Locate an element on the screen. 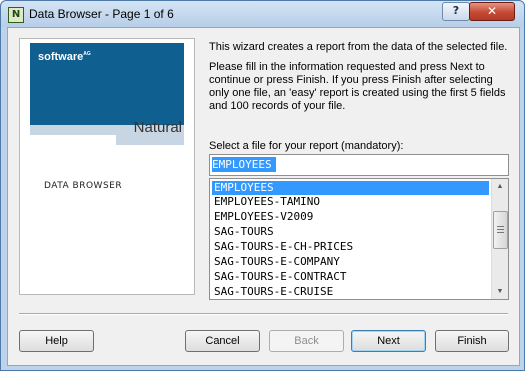 The image size is (525, 371). file-name-input is located at coordinates (357, 164).